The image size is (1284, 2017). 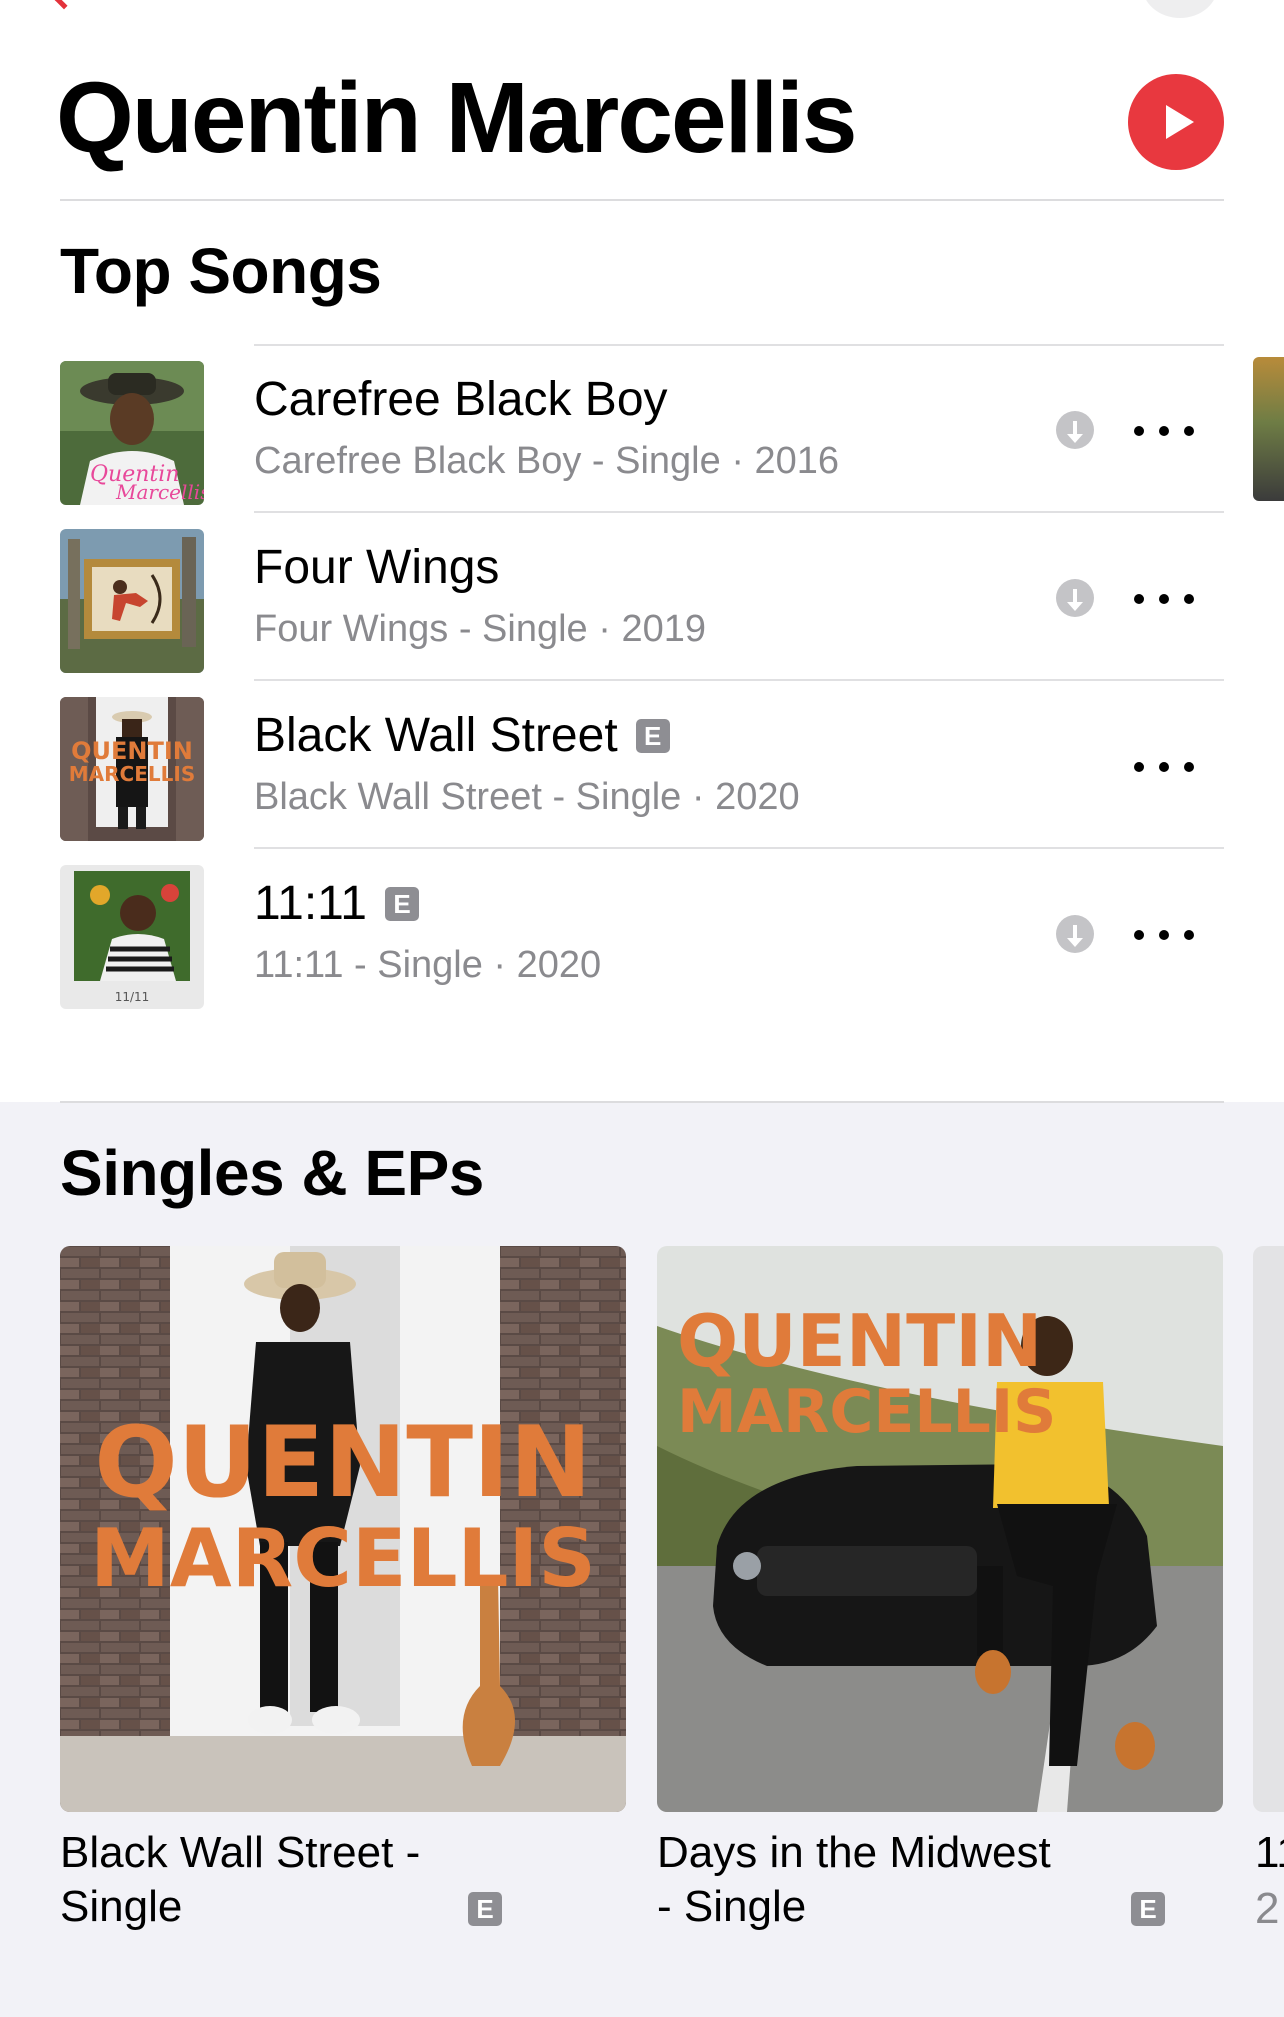 I want to click on top-songs-title: Top Songs, so click(x=221, y=271).